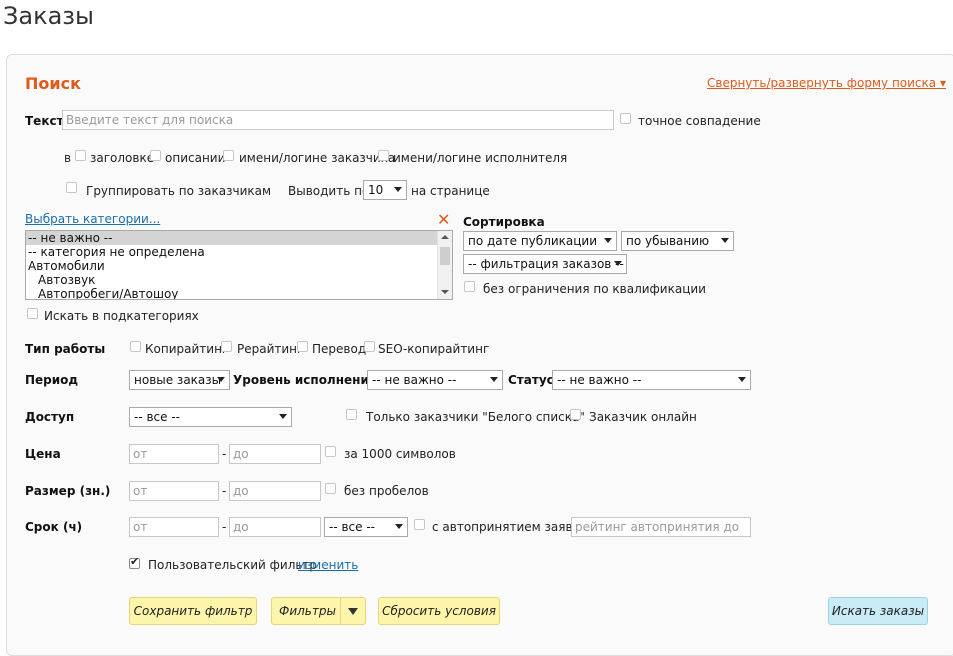 Image resolution: width=953 pixels, height=656 pixels. I want to click on price-label: Цена, so click(43, 454).